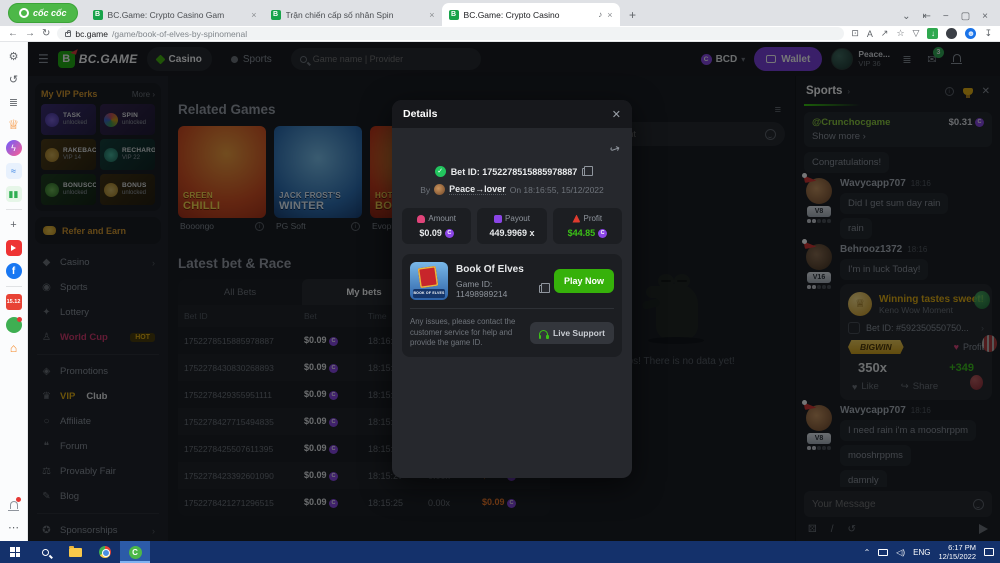  Describe the element at coordinates (926, 16) in the screenshot. I see `pin-sidebar-icon: ⇤` at that location.